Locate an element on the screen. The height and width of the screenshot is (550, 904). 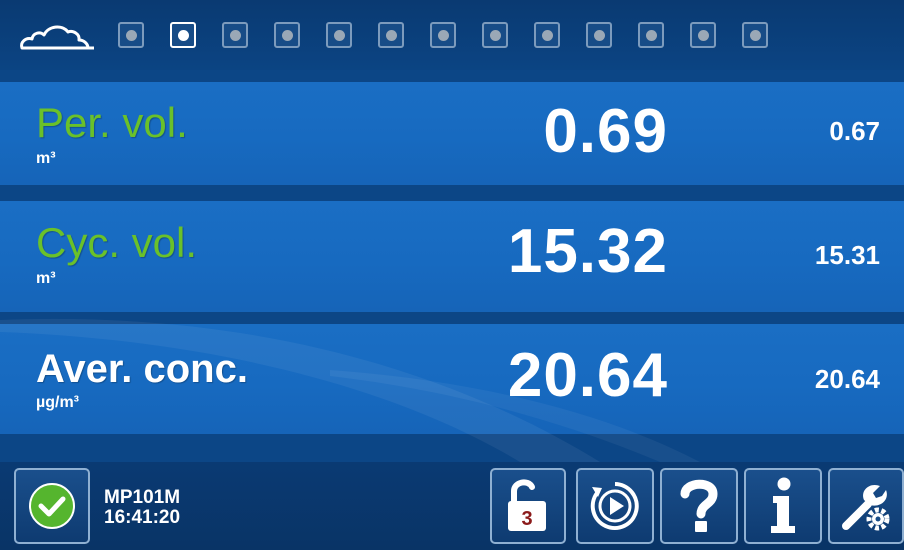
status-button is located at coordinates (52, 506).